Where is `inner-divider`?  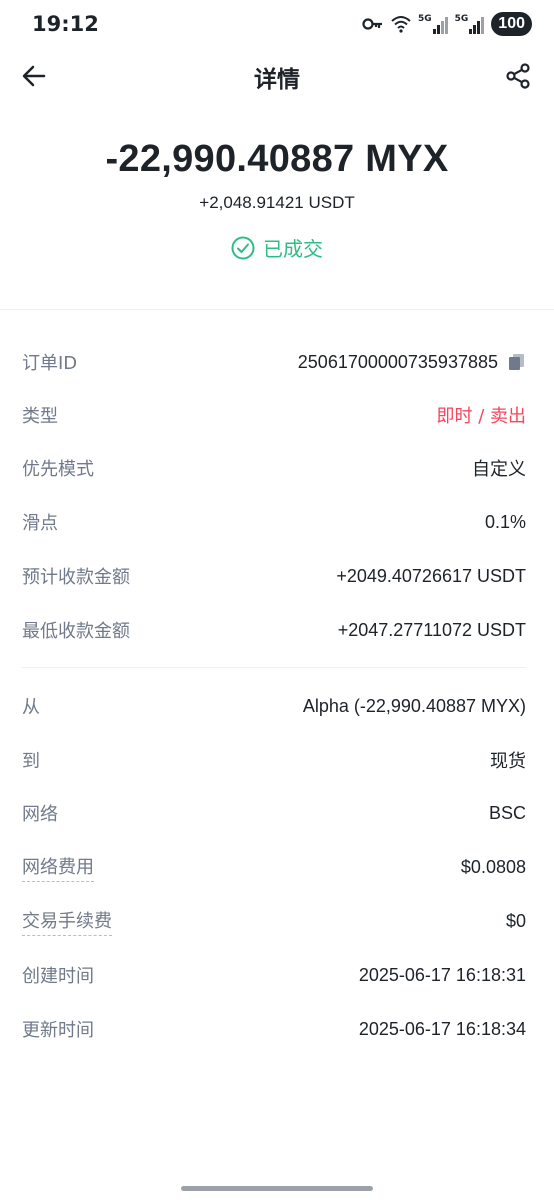 inner-divider is located at coordinates (274, 667).